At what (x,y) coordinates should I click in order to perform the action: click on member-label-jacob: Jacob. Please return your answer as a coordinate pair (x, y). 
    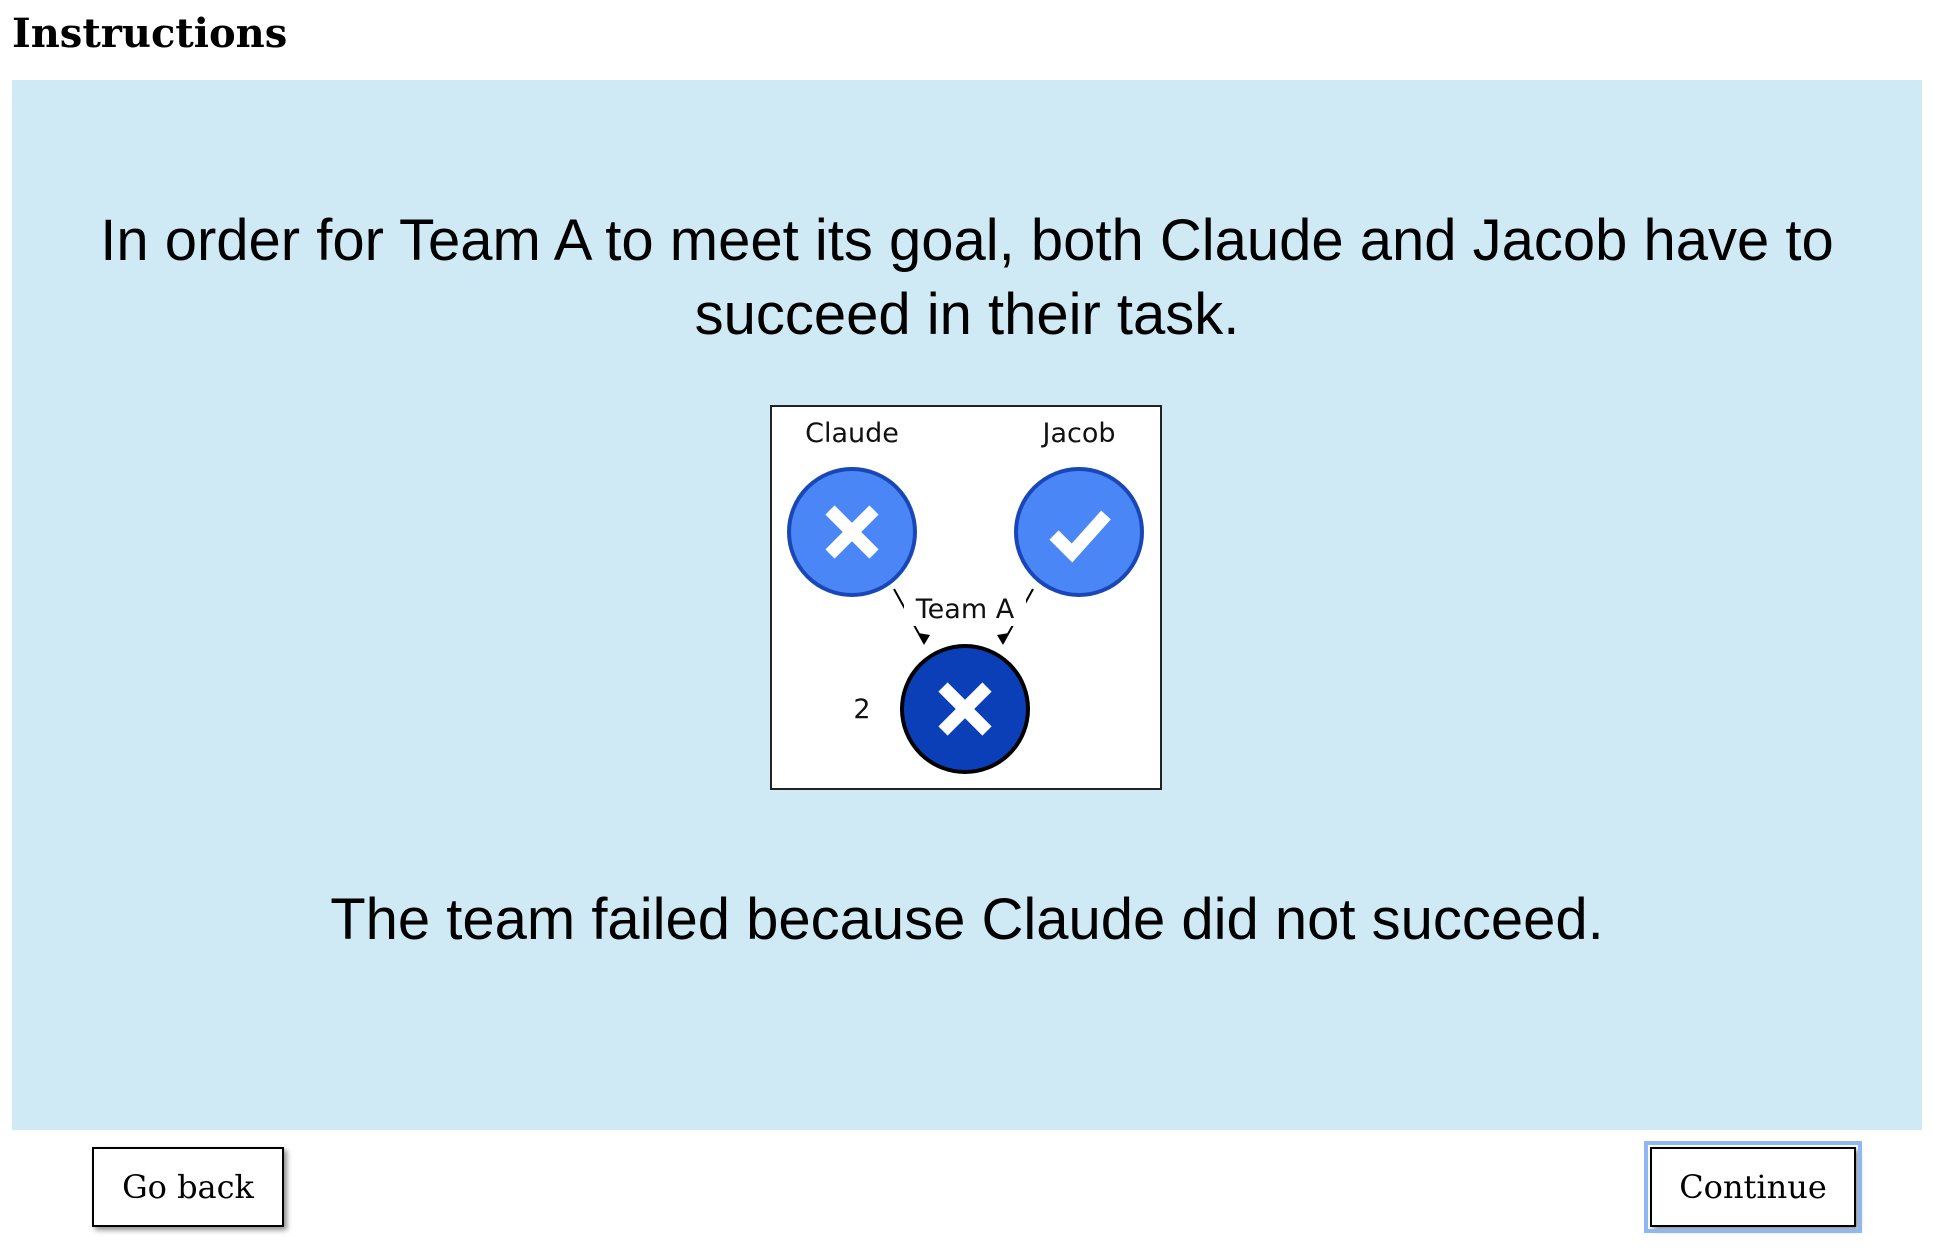
    Looking at the image, I should click on (1077, 433).